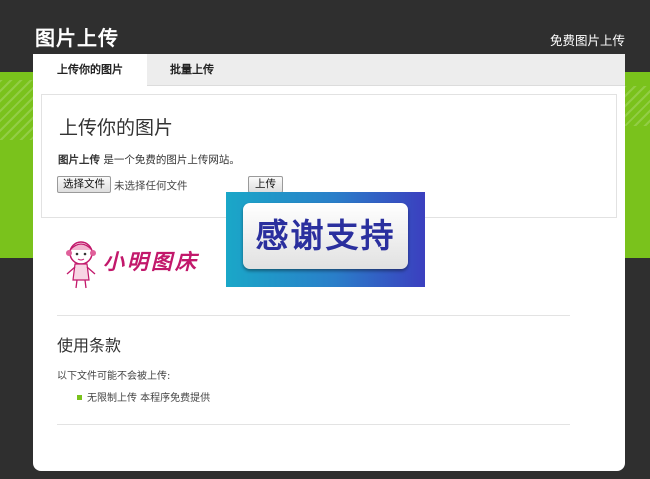 The image size is (650, 479). I want to click on upload-desc-bold: 图片上传, so click(79, 160).